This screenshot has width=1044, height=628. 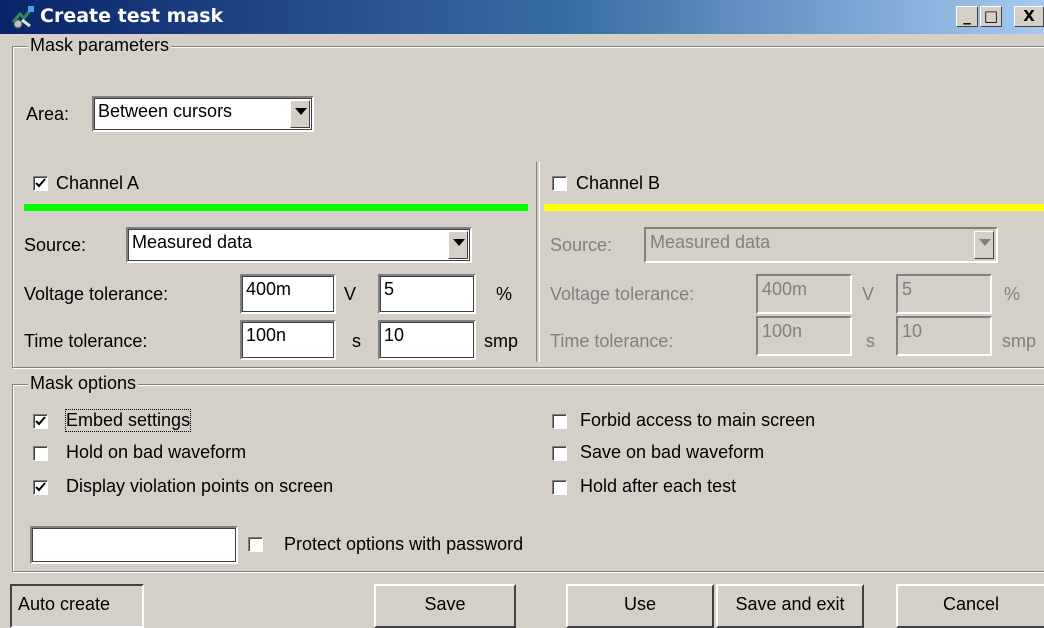 What do you see at coordinates (134, 545) in the screenshot?
I see `password-input` at bounding box center [134, 545].